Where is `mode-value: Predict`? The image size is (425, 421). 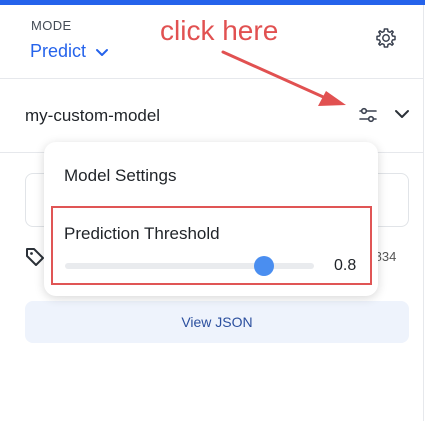 mode-value: Predict is located at coordinates (58, 51).